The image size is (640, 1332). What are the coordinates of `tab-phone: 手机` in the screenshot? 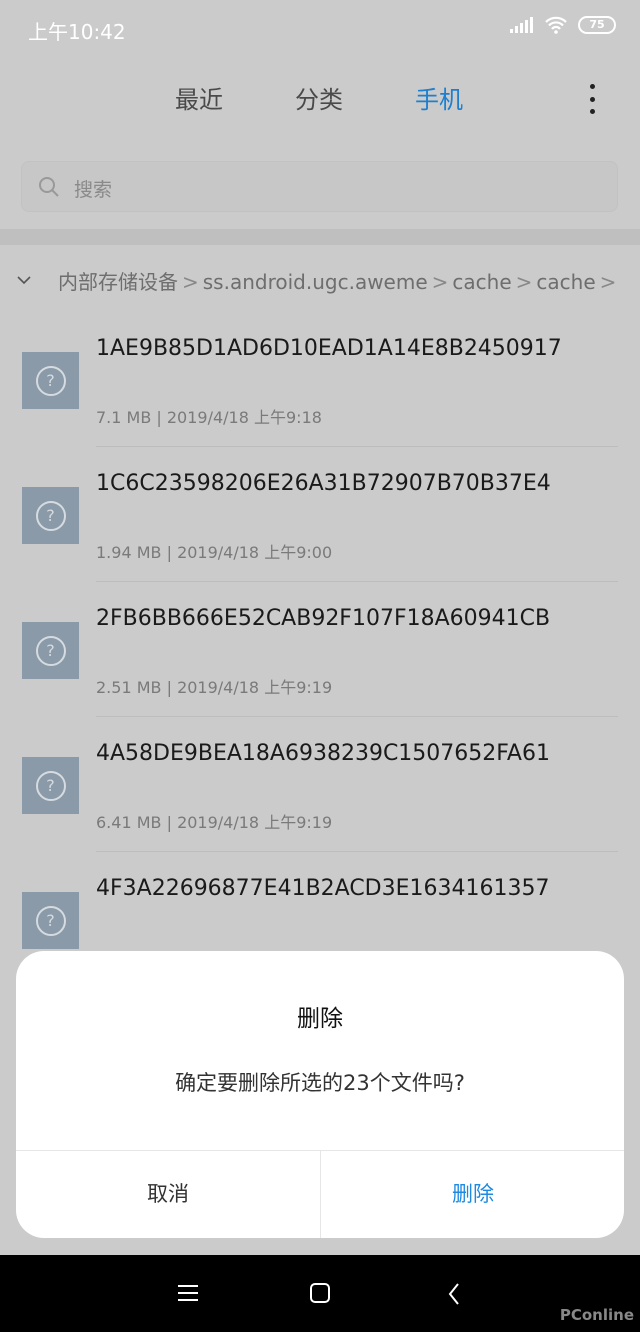 It's located at (439, 97).